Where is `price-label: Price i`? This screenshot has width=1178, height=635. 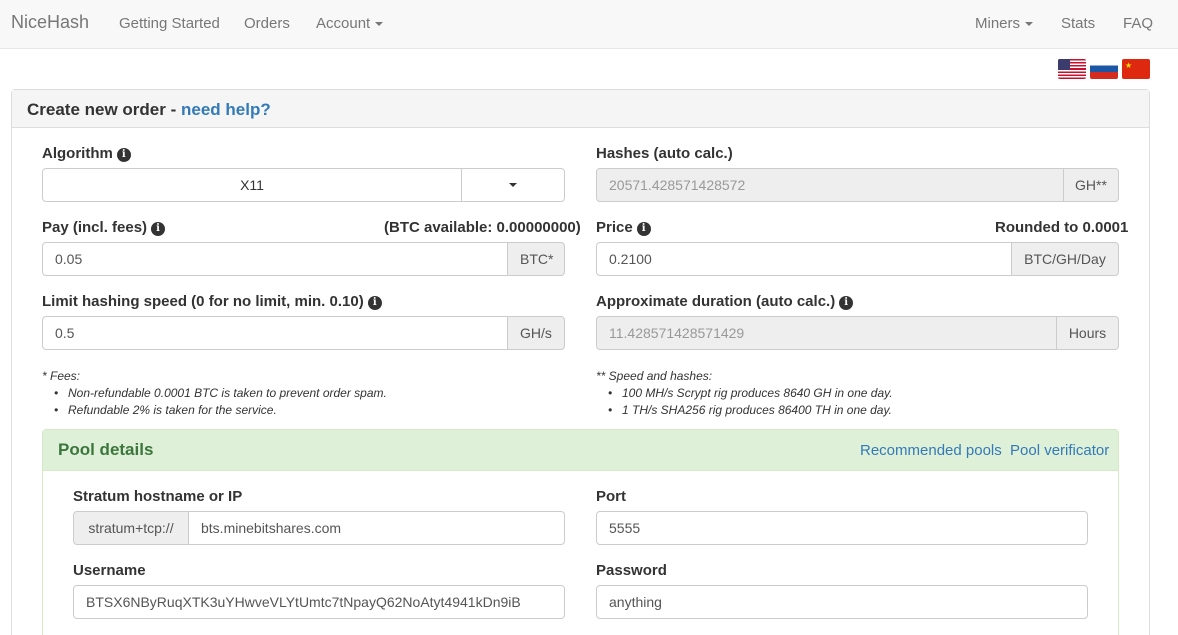 price-label: Price i is located at coordinates (623, 227).